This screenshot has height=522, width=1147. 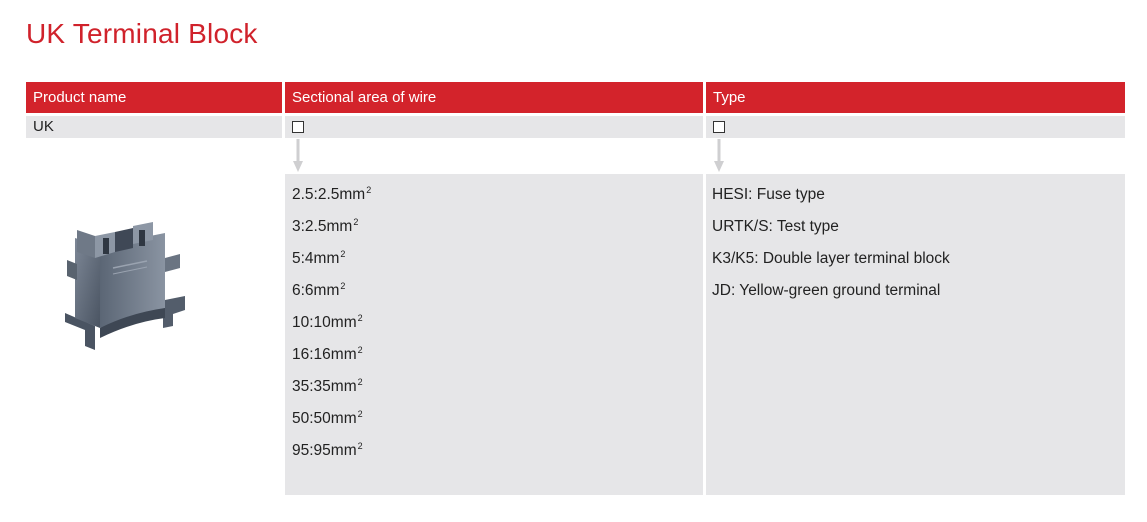 I want to click on wire-size-item: 10:10mm2, so click(x=497, y=329).